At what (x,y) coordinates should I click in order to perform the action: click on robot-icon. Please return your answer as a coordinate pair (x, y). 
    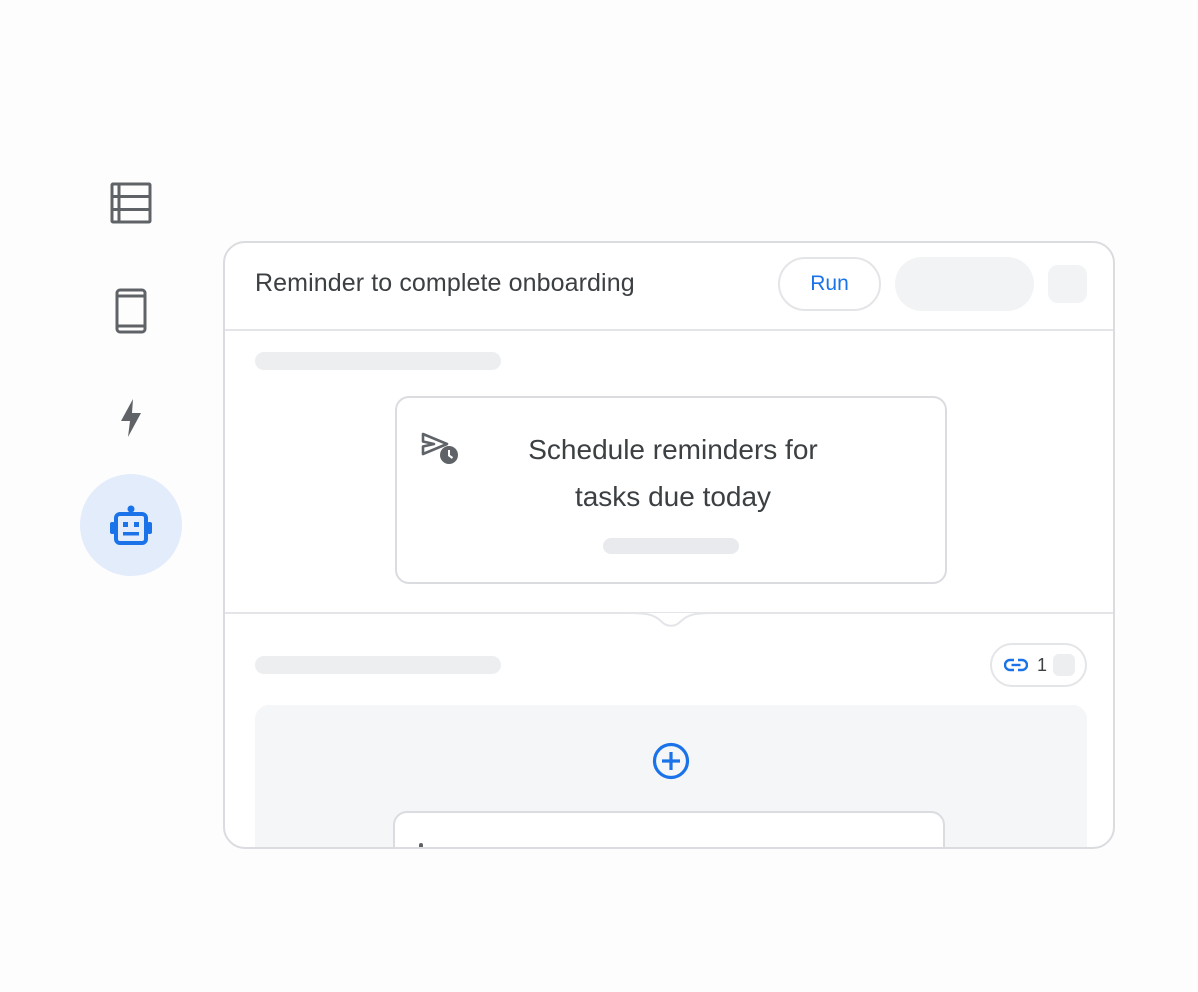
    Looking at the image, I should click on (131, 525).